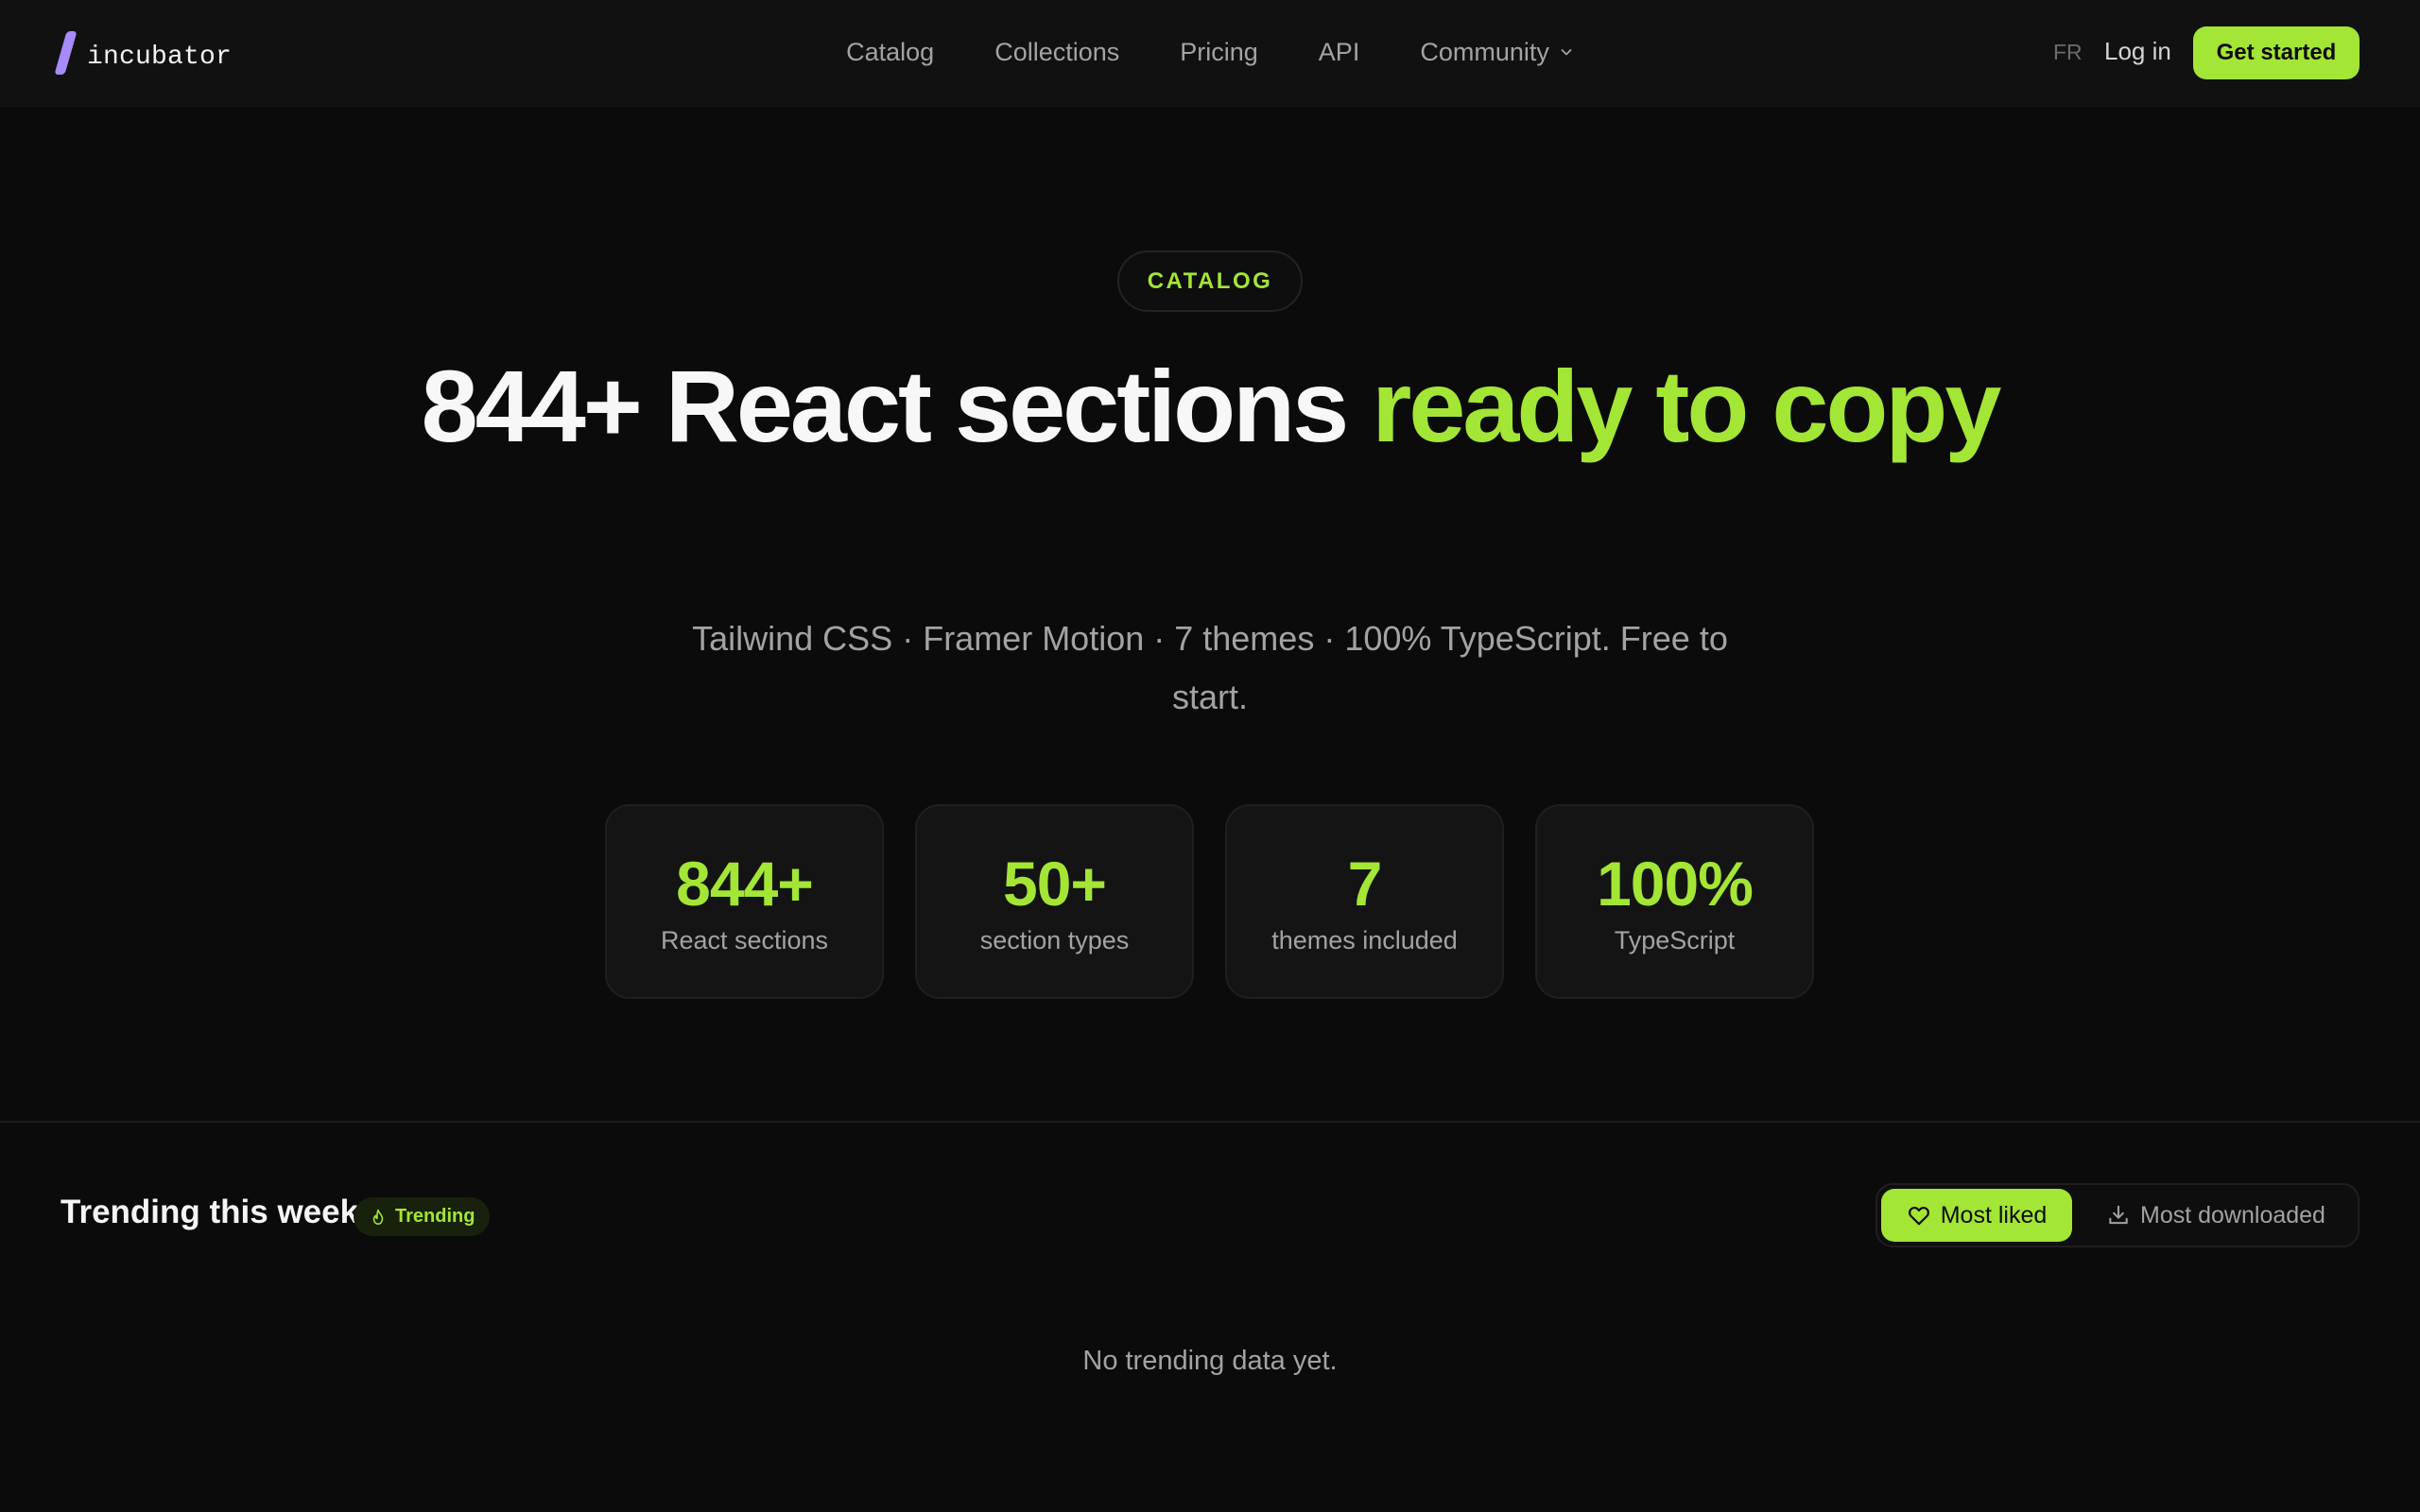  What do you see at coordinates (2232, 1214) in the screenshot?
I see `most-downloaded-label: Most downloaded` at bounding box center [2232, 1214].